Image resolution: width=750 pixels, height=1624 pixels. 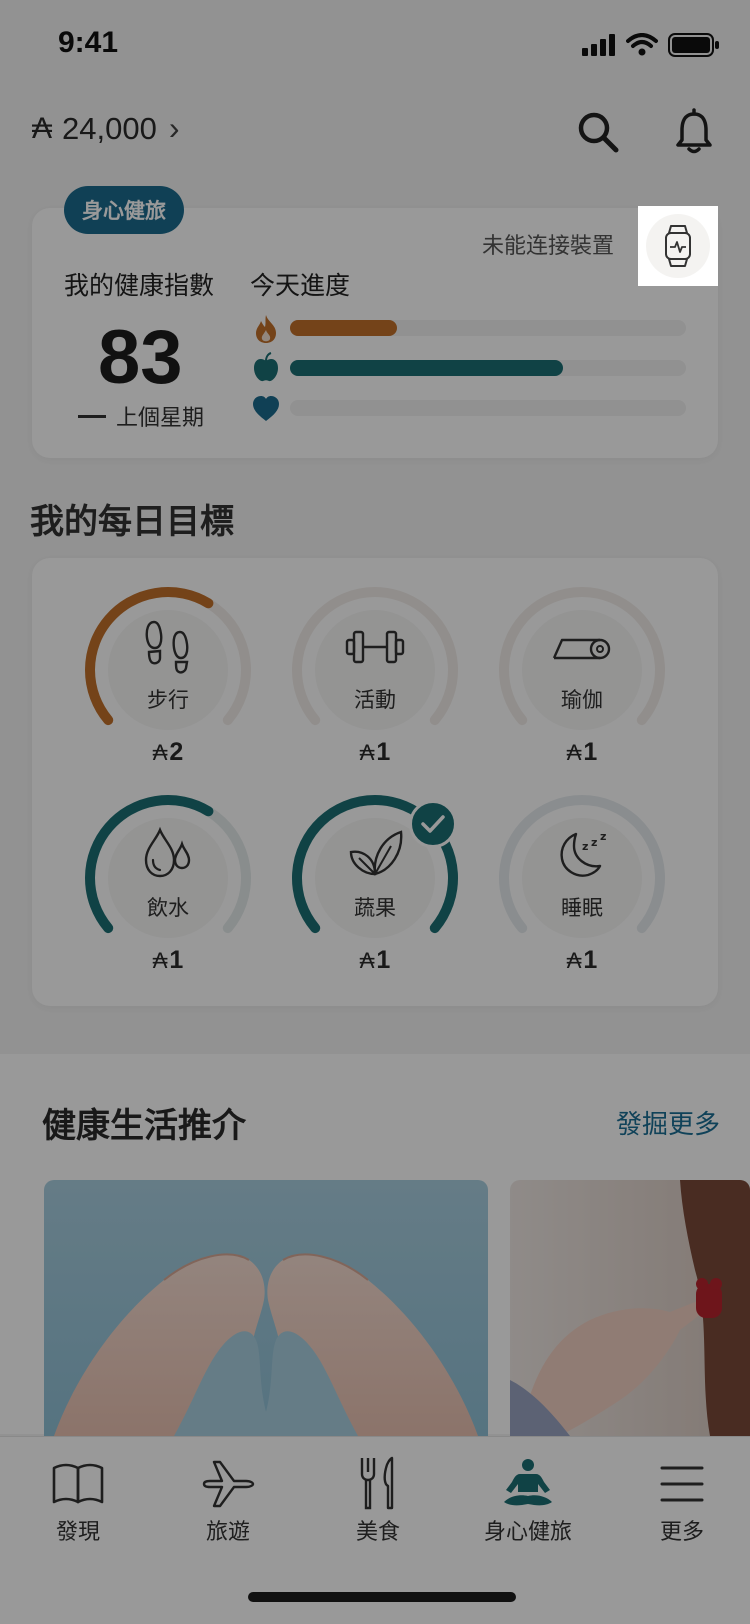 What do you see at coordinates (377, 1483) in the screenshot?
I see `fork-knife-icon` at bounding box center [377, 1483].